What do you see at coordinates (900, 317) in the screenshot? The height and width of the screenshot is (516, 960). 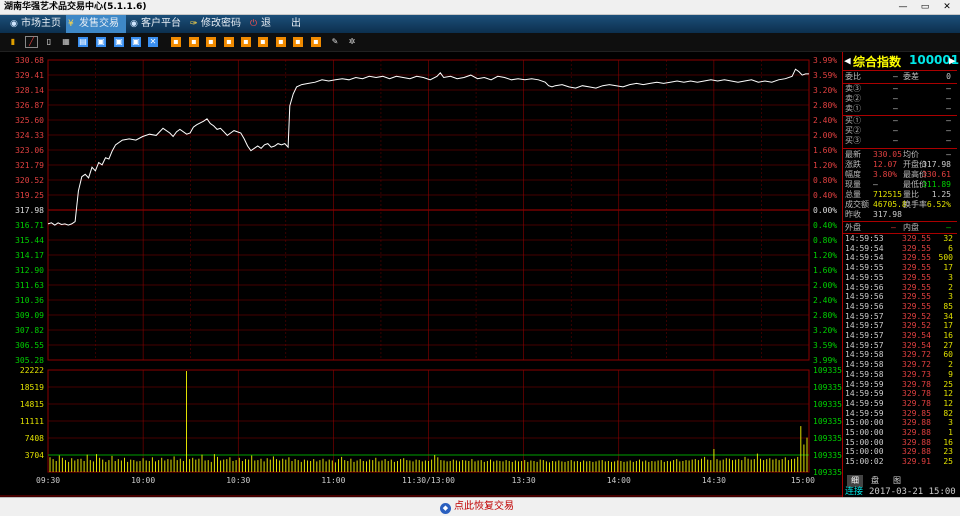 I see `trade-tick-row: 14:59:57 329.52 34` at bounding box center [900, 317].